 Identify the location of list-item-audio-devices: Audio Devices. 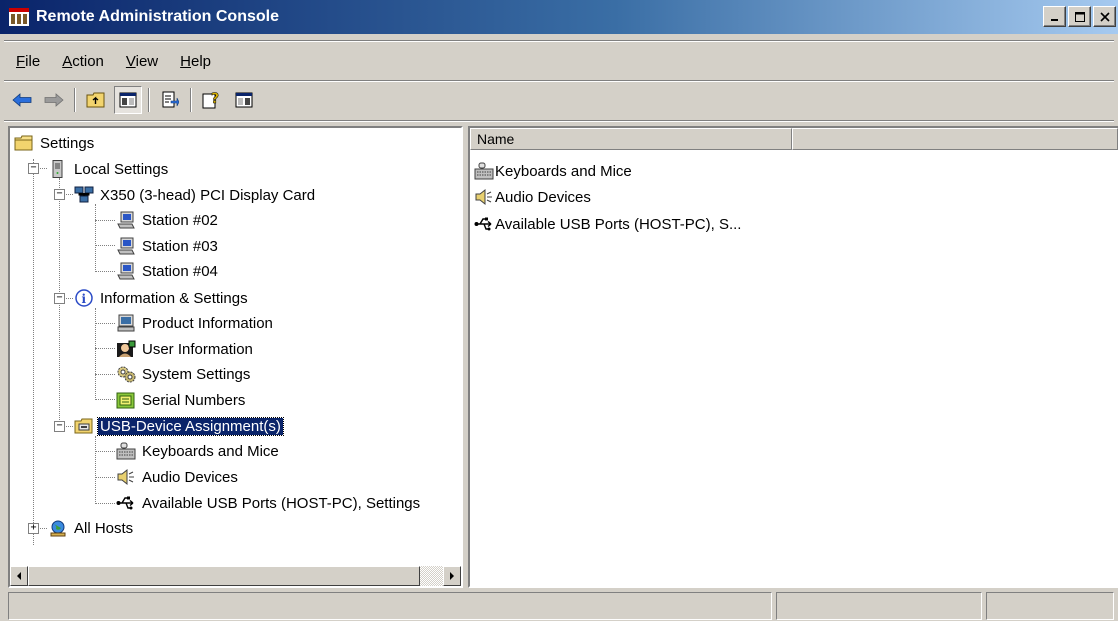
(532, 197).